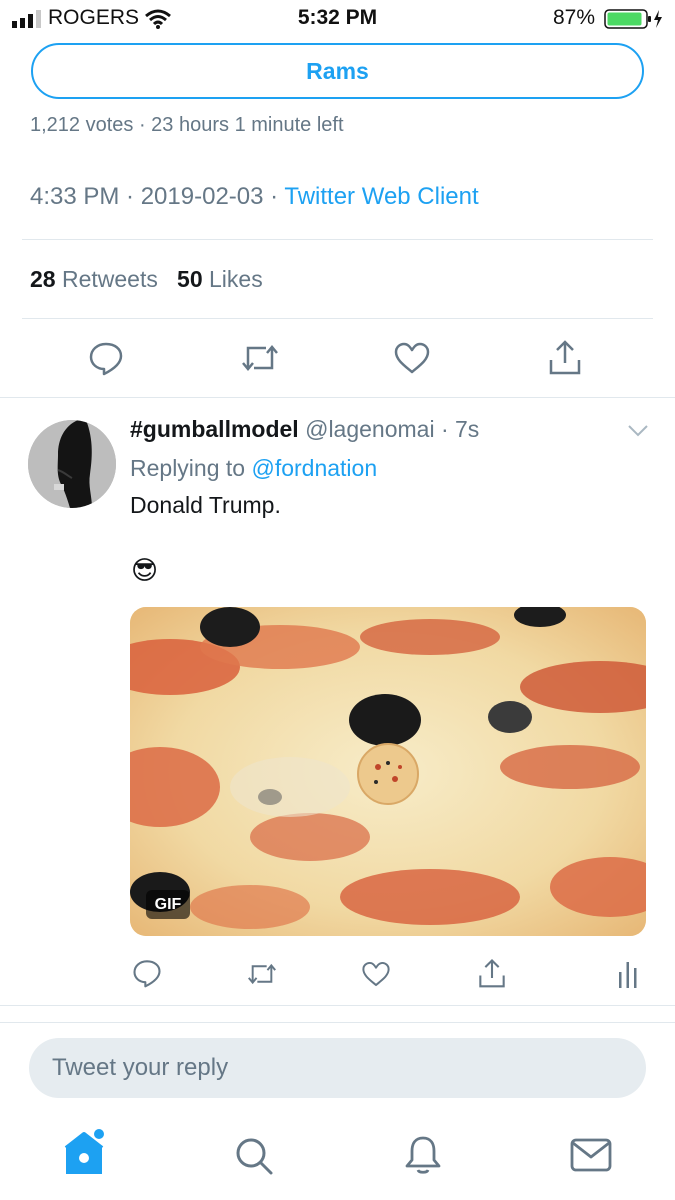 This screenshot has height=1200, width=675. Describe the element at coordinates (337, 71) in the screenshot. I see `poll-option-rams: Rams` at that location.